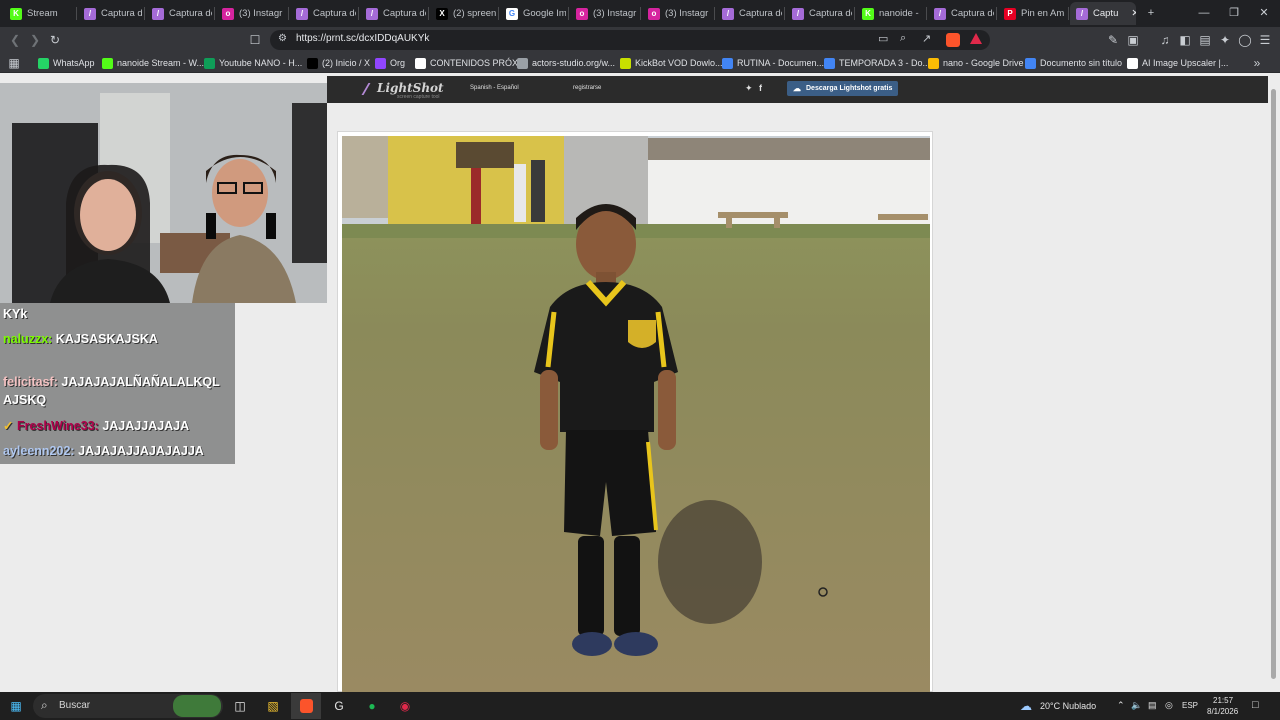  Describe the element at coordinates (405, 706) in the screenshot. I see `obs-icon: ◉` at that location.